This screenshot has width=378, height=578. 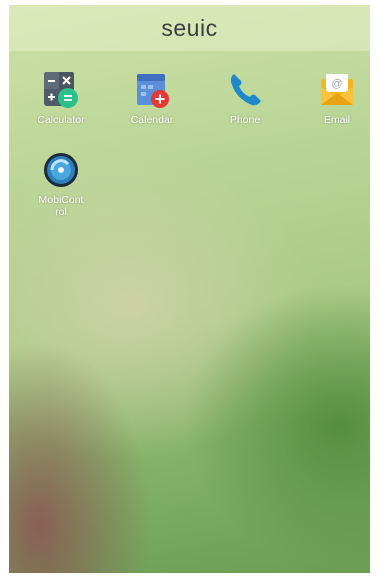 I want to click on launcher-header: seuic, so click(x=189, y=28).